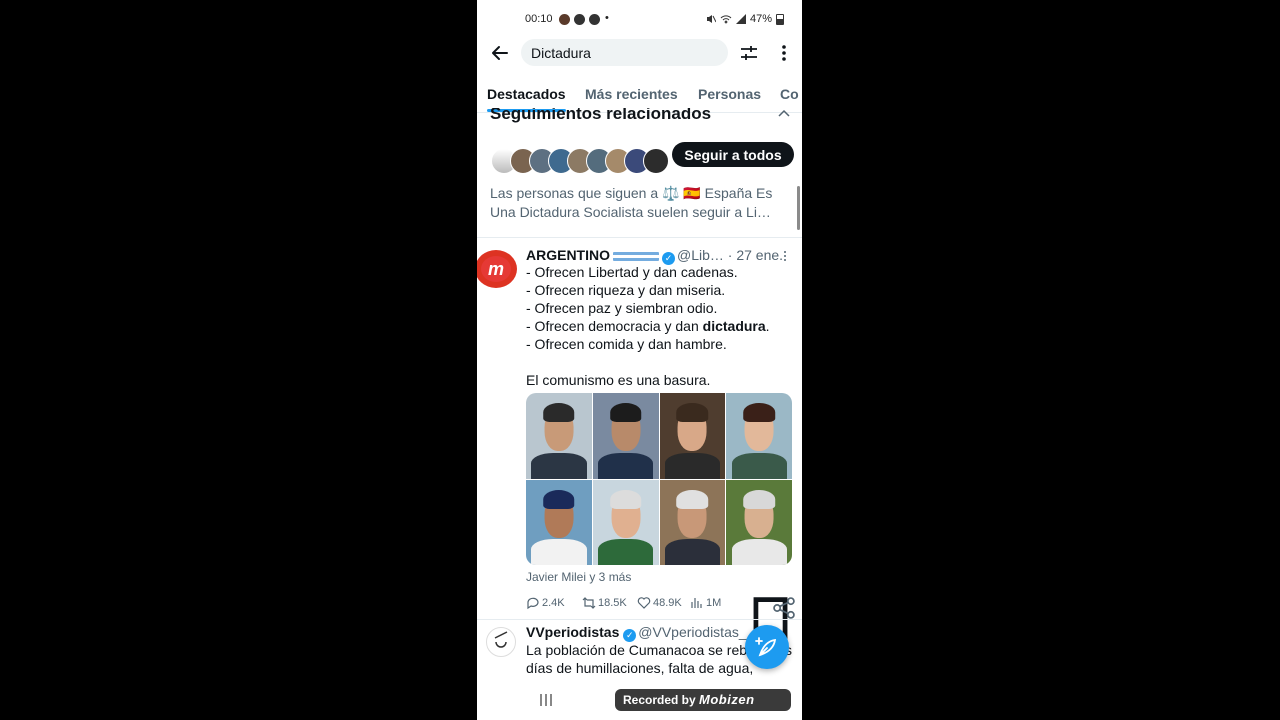  What do you see at coordinates (692, 632) in the screenshot?
I see `tweet-handle: @VVperiodistas_` at bounding box center [692, 632].